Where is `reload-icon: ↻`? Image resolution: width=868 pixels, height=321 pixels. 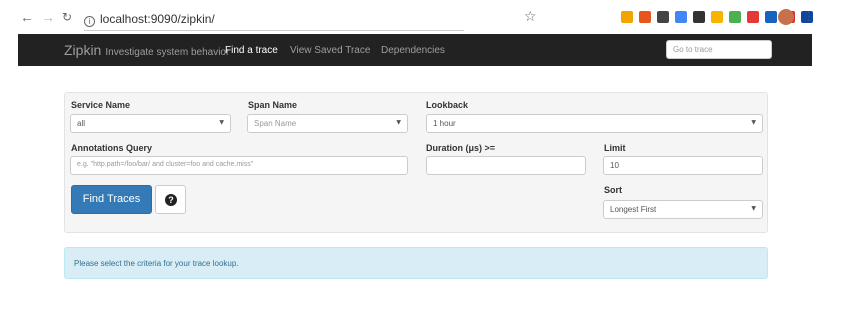
reload-icon: ↻ is located at coordinates (67, 17).